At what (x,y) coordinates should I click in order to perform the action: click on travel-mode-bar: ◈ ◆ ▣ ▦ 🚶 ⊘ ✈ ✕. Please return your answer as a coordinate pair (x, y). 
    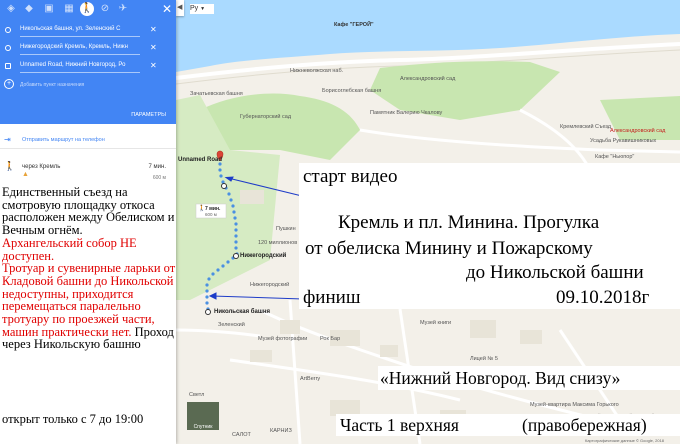
    Looking at the image, I should click on (88, 9).